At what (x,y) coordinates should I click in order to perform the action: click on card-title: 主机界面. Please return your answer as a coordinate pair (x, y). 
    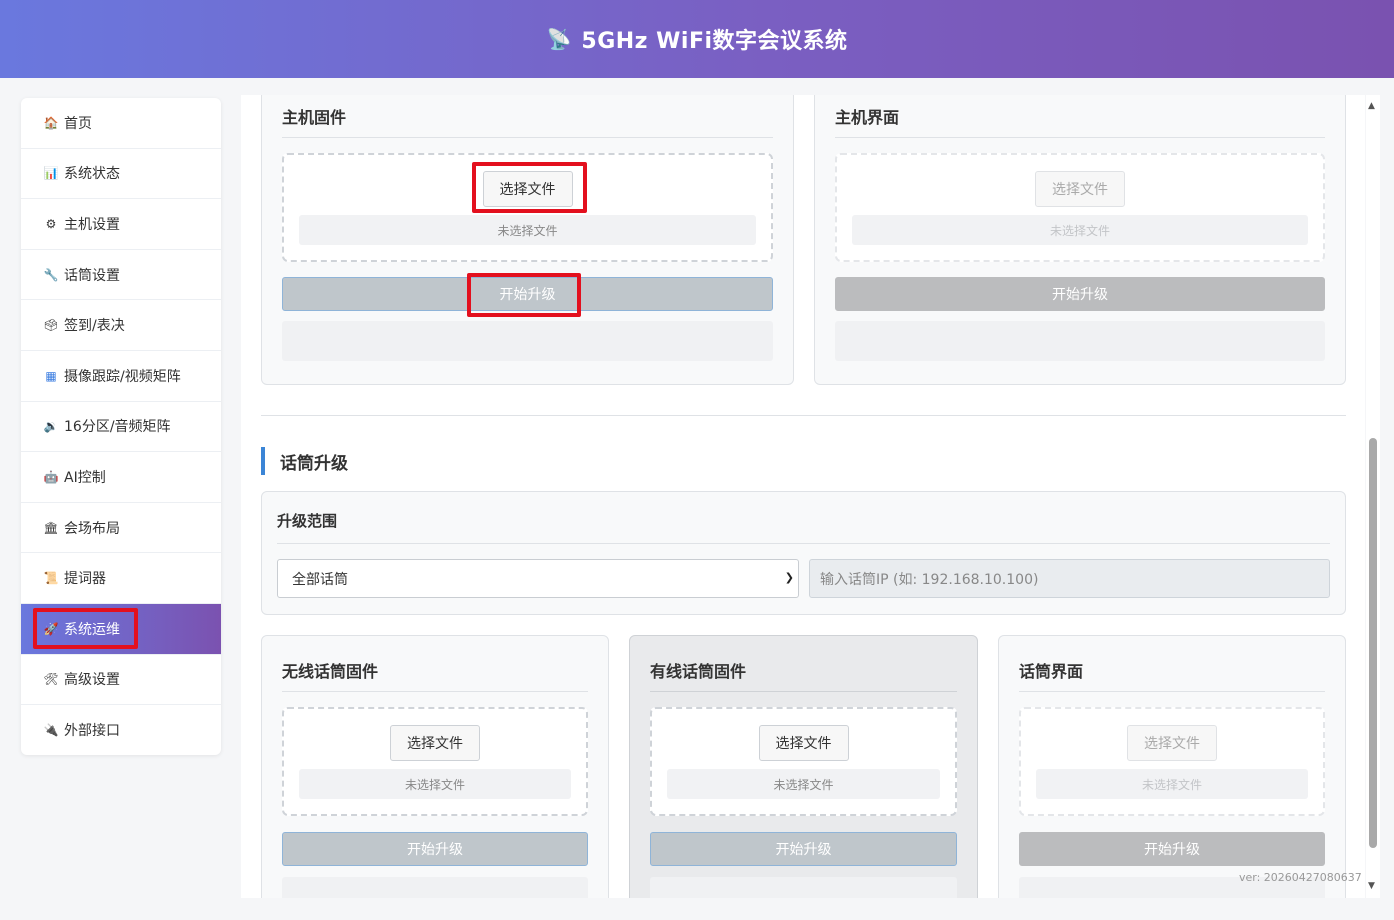
    Looking at the image, I should click on (867, 117).